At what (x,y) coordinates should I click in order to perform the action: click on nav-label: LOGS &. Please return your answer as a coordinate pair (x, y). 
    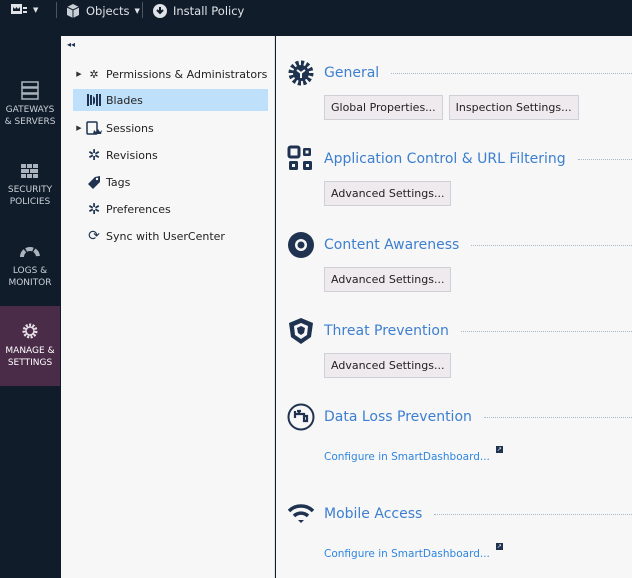
    Looking at the image, I should click on (30, 271).